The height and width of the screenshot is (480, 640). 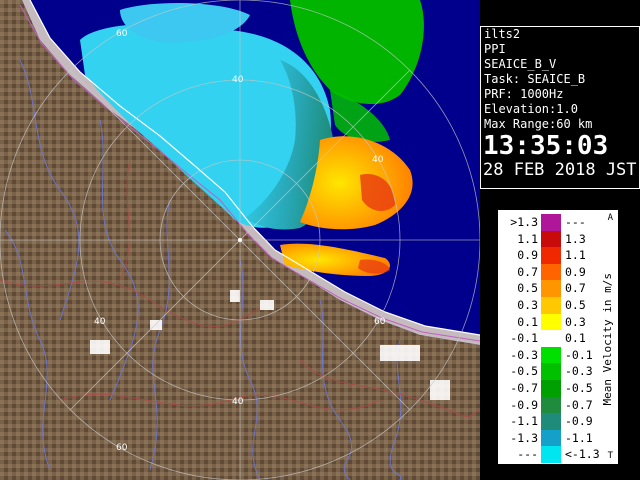 What do you see at coordinates (527, 305) in the screenshot?
I see `legend-lower-value: 0.3` at bounding box center [527, 305].